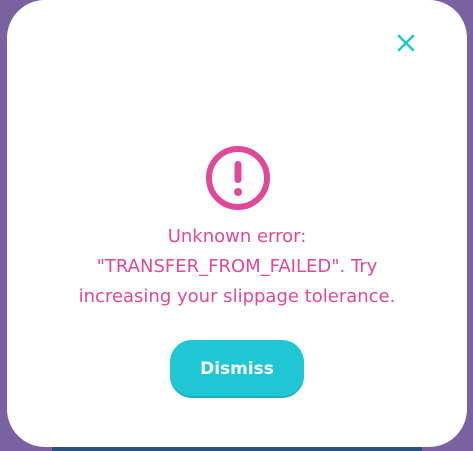  I want to click on dismiss-button: Dismiss, so click(237, 369).